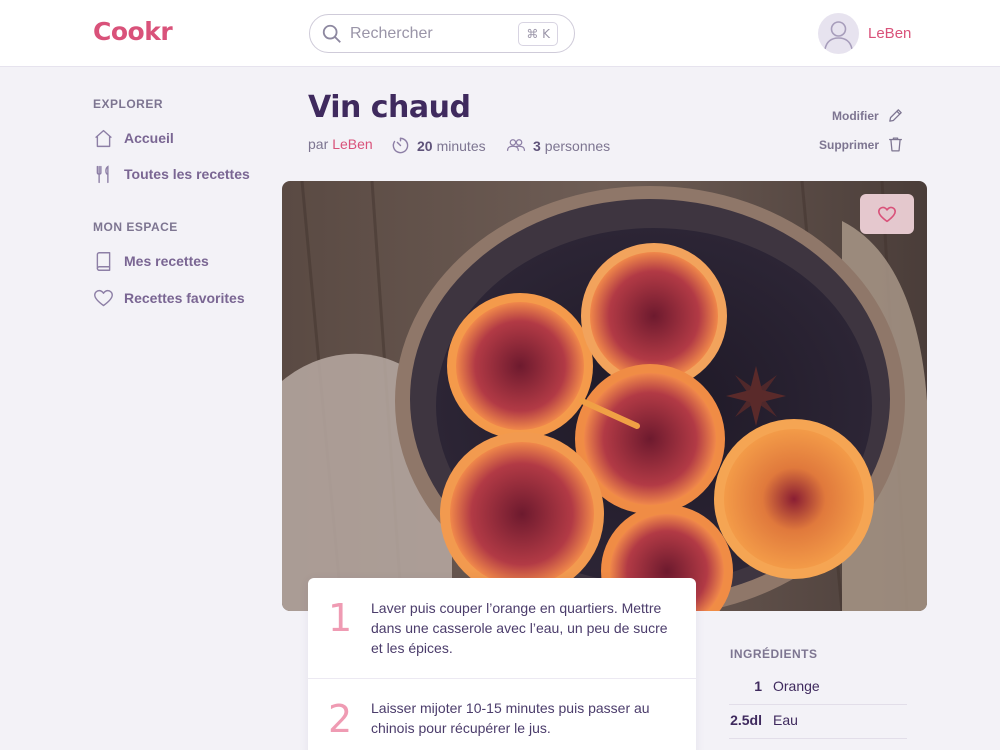 Image resolution: width=1000 pixels, height=750 pixels. I want to click on ingredient-name: Orange, so click(796, 686).